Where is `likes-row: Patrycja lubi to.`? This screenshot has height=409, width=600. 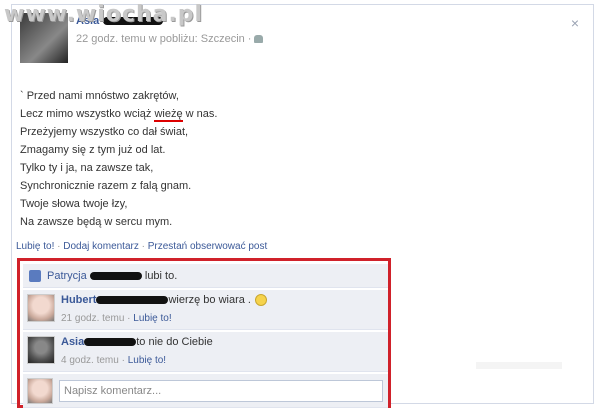 likes-row: Patrycja lubi to. is located at coordinates (205, 276).